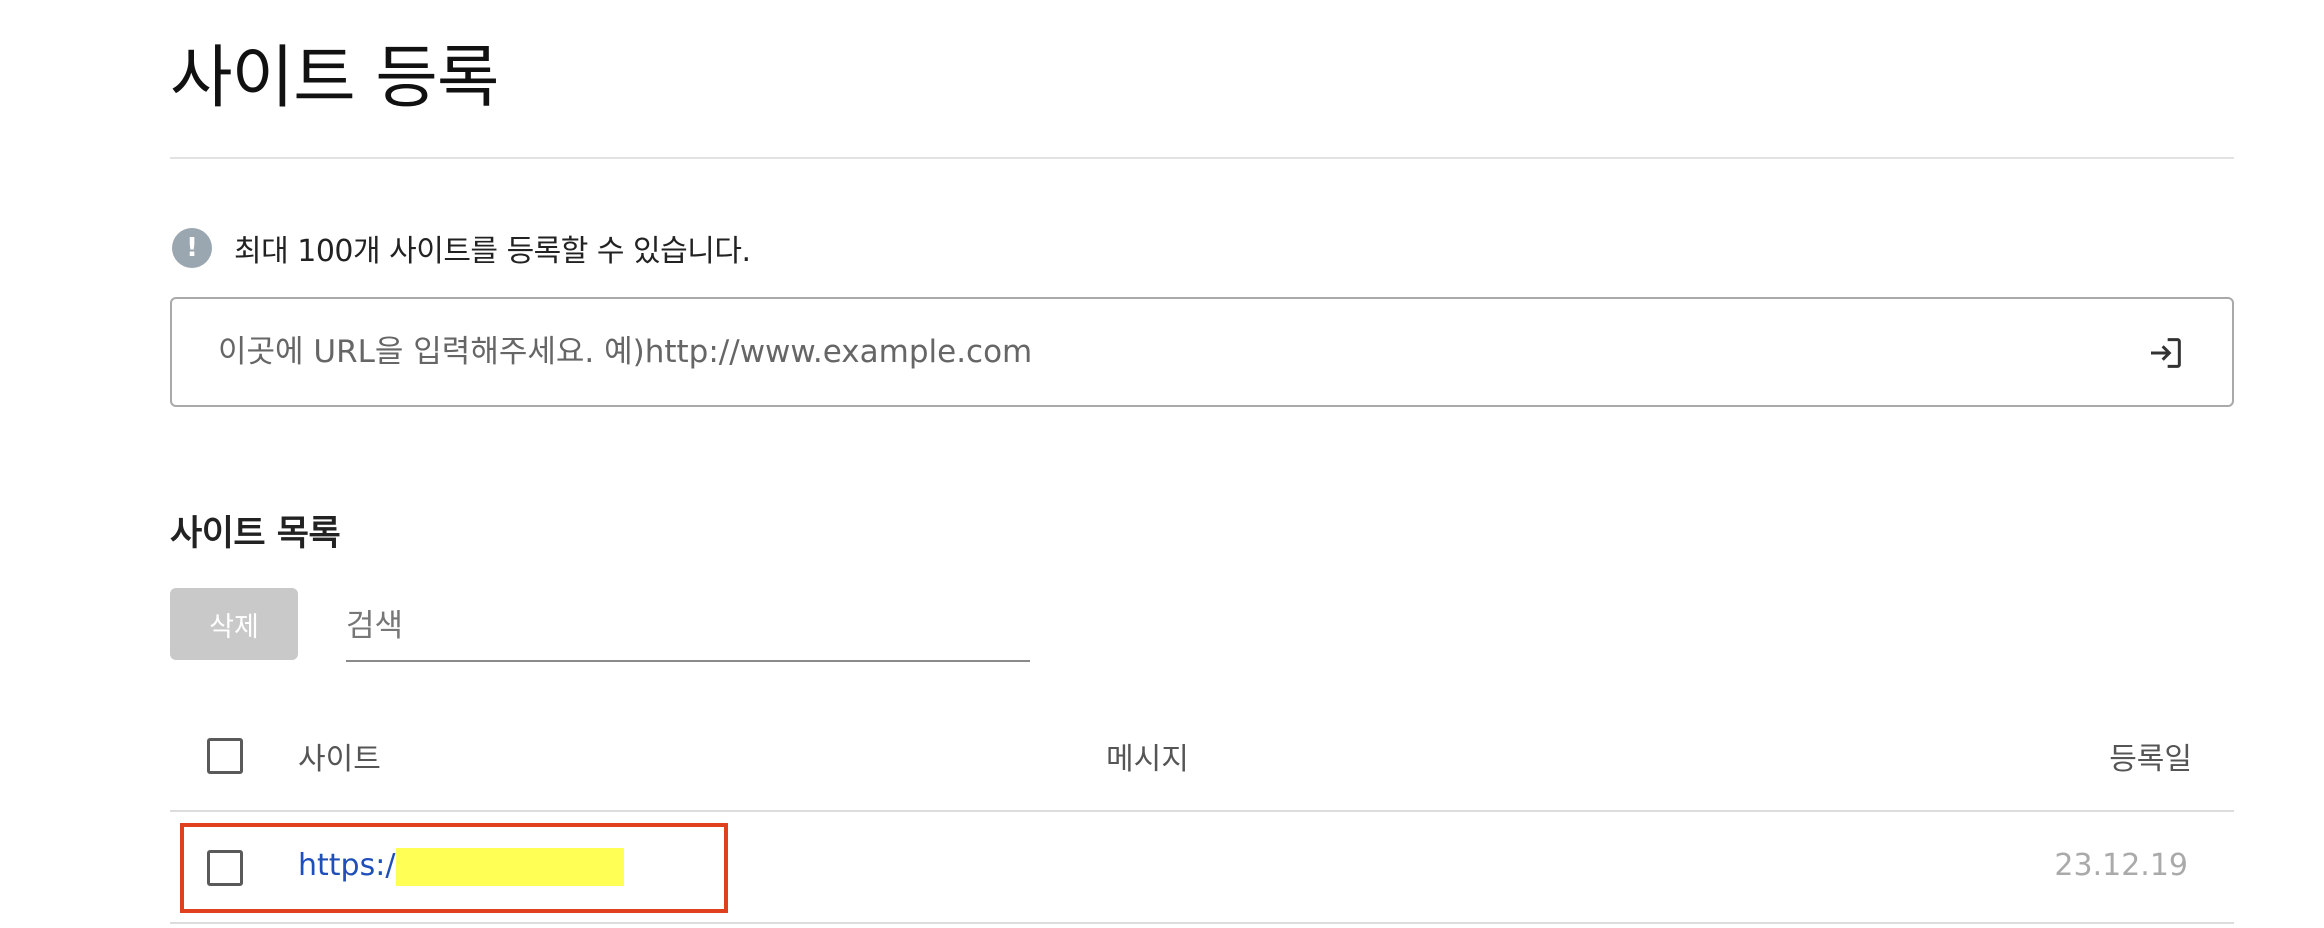 This screenshot has height=928, width=2324. I want to click on delete-button: 삭제, so click(234, 624).